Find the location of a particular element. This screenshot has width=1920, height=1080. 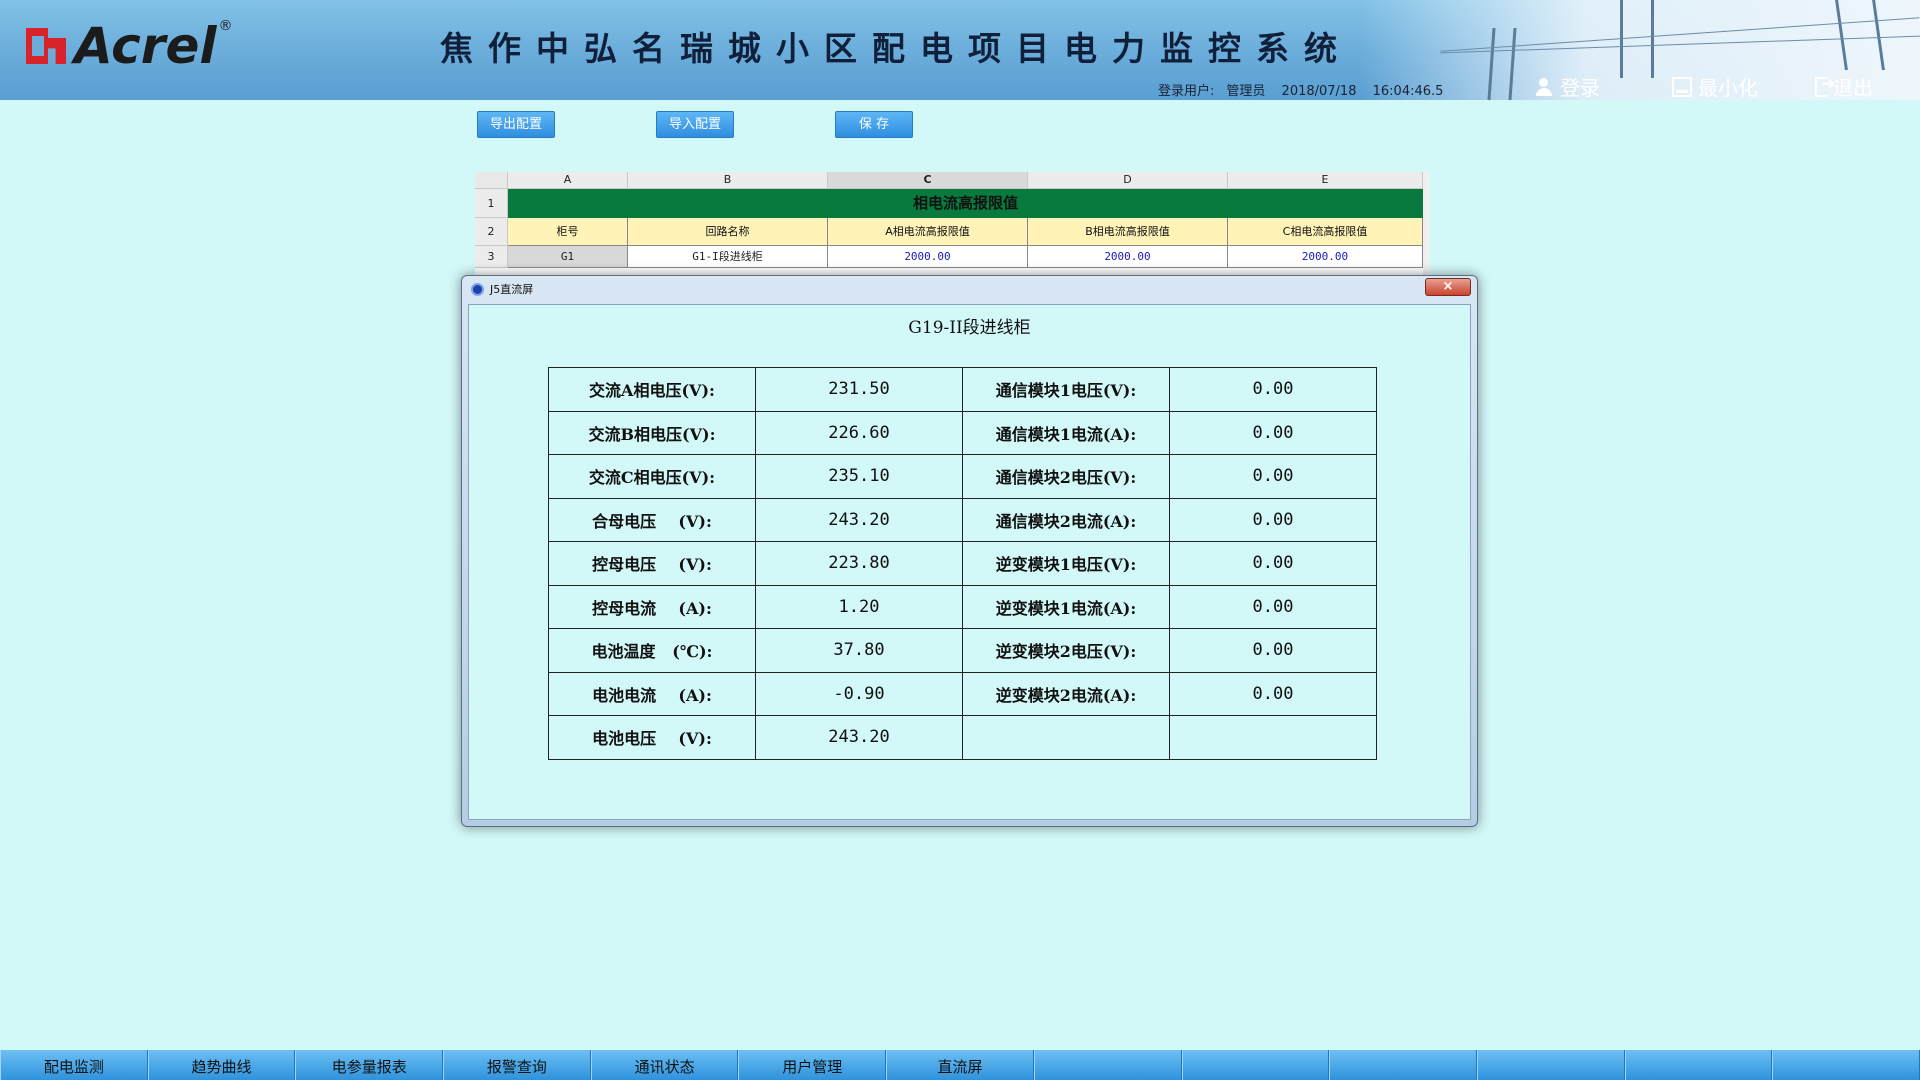

column-header-c: C is located at coordinates (928, 180).